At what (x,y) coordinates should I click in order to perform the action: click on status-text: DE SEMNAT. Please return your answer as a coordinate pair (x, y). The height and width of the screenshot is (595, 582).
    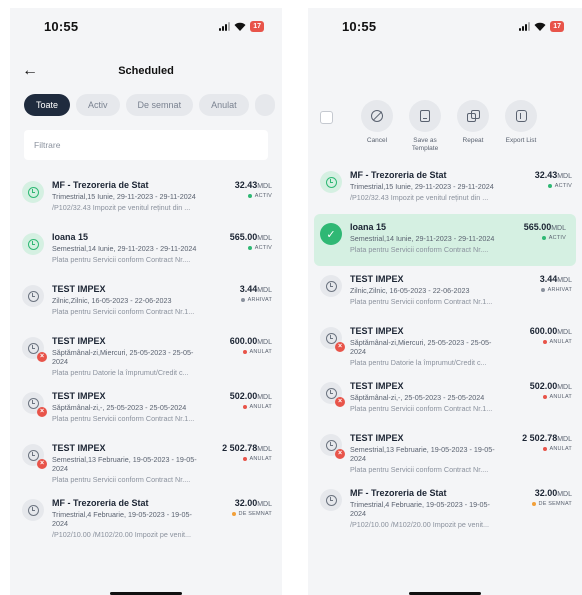
    Looking at the image, I should click on (255, 514).